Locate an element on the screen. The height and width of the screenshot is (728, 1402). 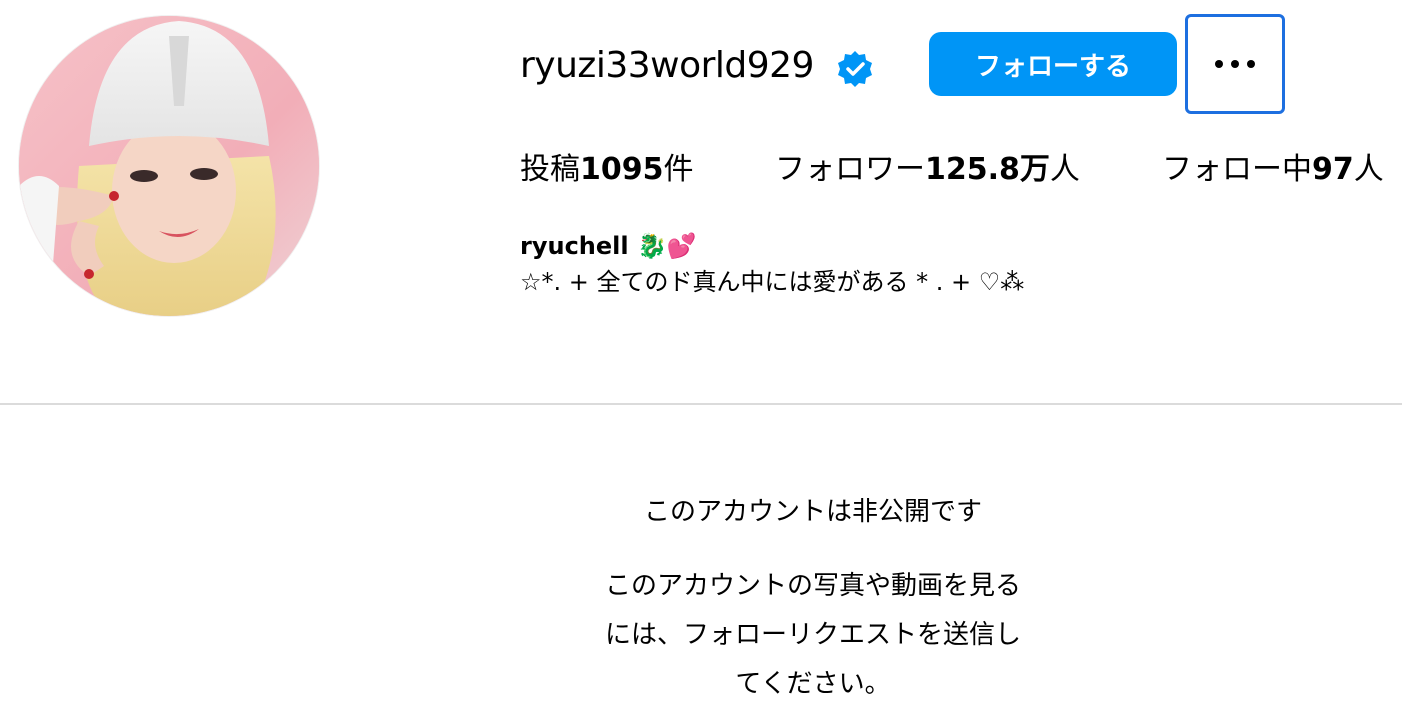
profile-avatar is located at coordinates (169, 166).